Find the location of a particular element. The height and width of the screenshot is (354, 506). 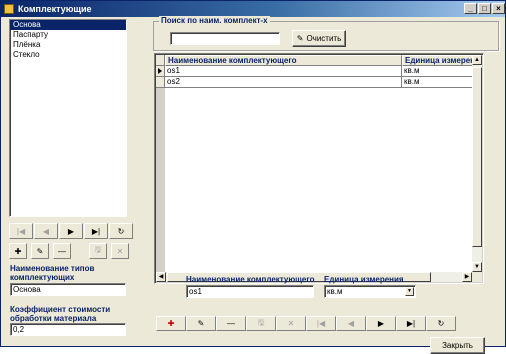

scroll-left-icon: ◀ is located at coordinates (161, 277).